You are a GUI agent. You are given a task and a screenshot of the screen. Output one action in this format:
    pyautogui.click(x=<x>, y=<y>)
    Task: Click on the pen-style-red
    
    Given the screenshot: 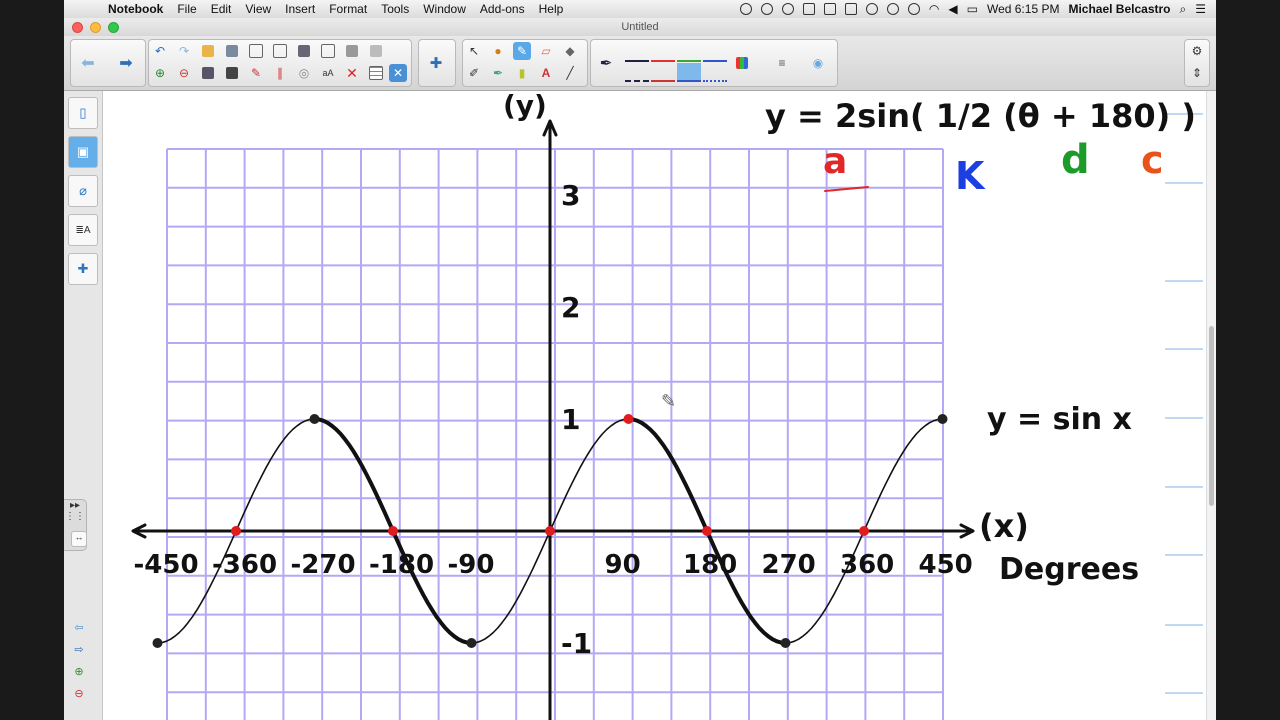 What is the action you would take?
    pyautogui.click(x=663, y=52)
    